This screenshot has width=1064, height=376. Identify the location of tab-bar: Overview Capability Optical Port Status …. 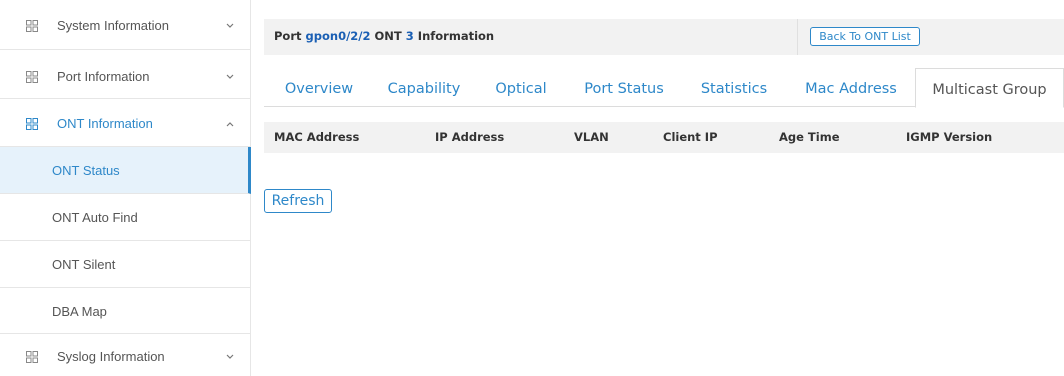
(664, 88).